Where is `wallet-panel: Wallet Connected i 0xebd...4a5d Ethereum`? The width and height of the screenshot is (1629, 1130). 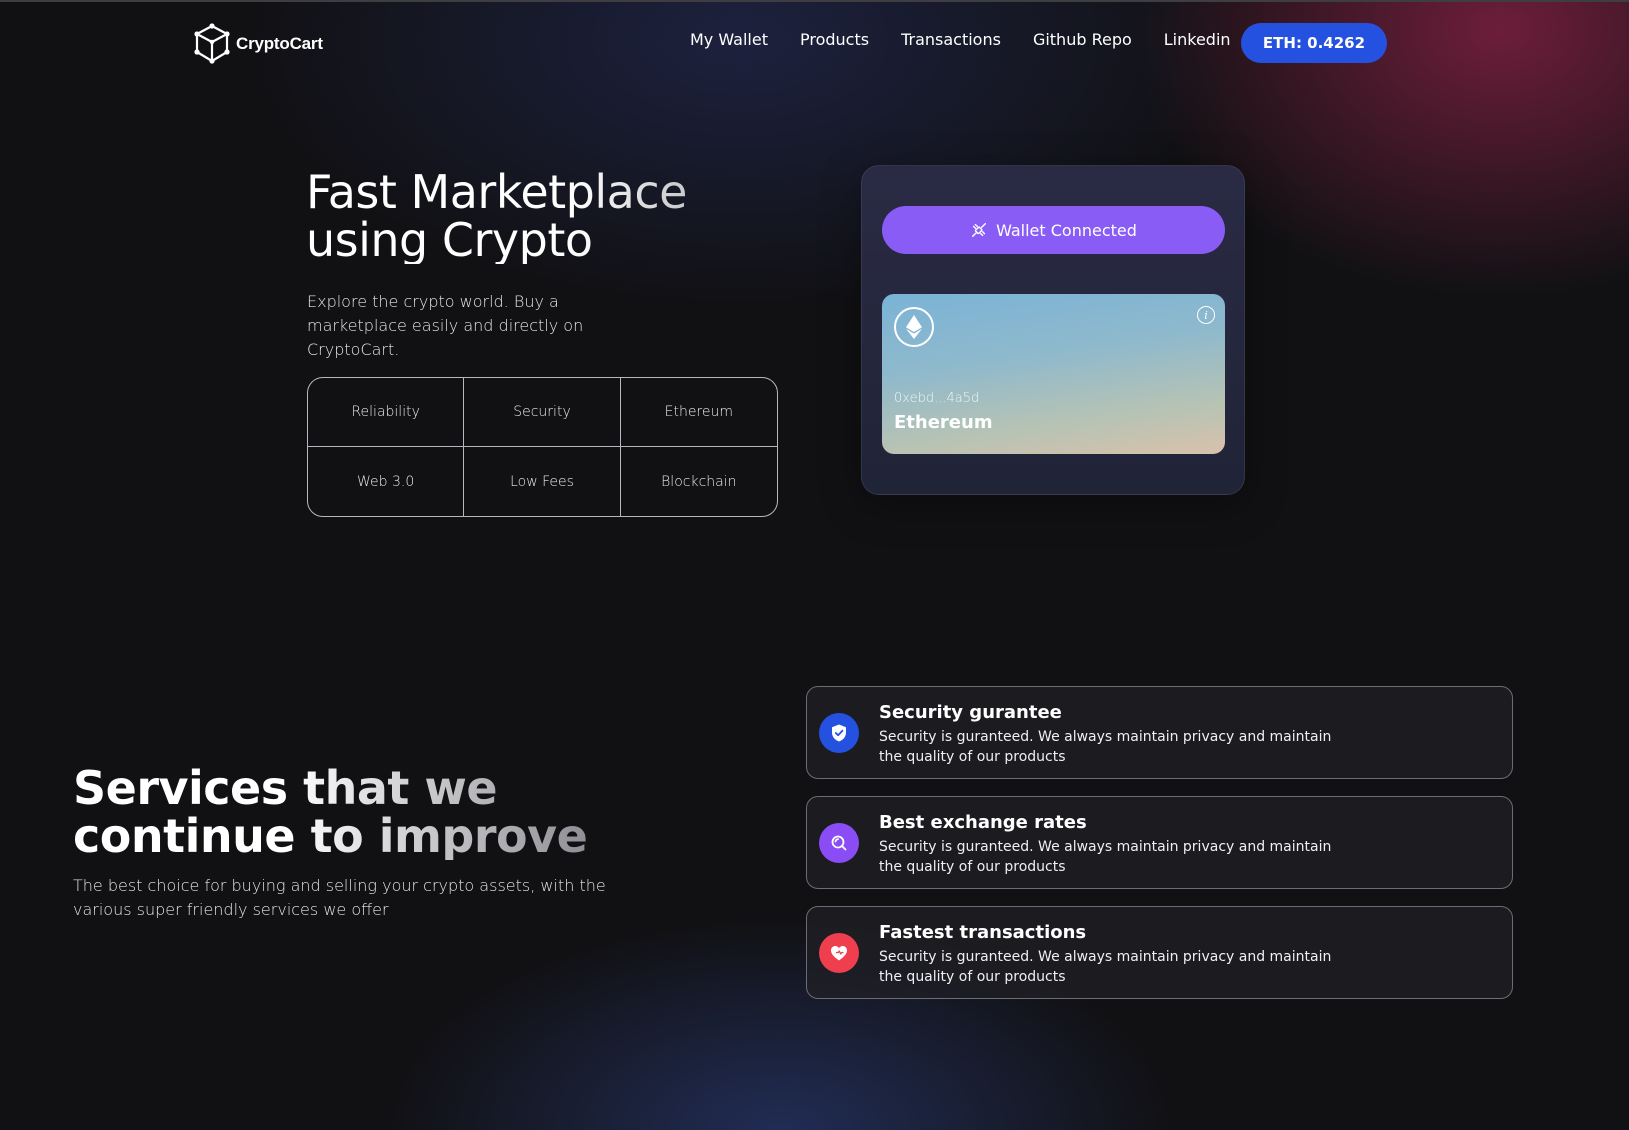 wallet-panel: Wallet Connected i 0xebd...4a5d Ethereum is located at coordinates (1053, 330).